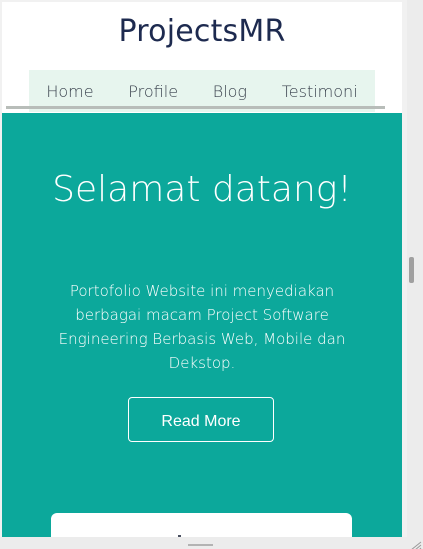 The width and height of the screenshot is (423, 549). I want to click on read-more-button: Read More, so click(201, 419).